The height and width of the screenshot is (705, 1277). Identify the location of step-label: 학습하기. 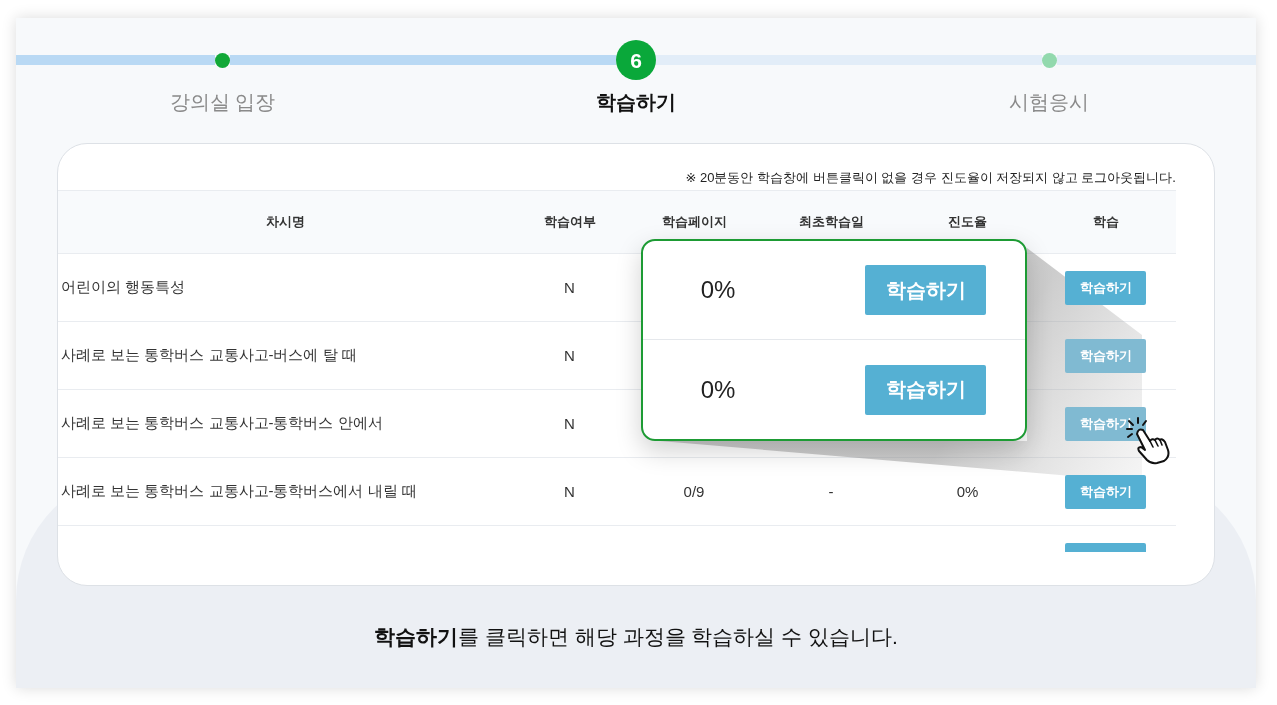
(636, 102).